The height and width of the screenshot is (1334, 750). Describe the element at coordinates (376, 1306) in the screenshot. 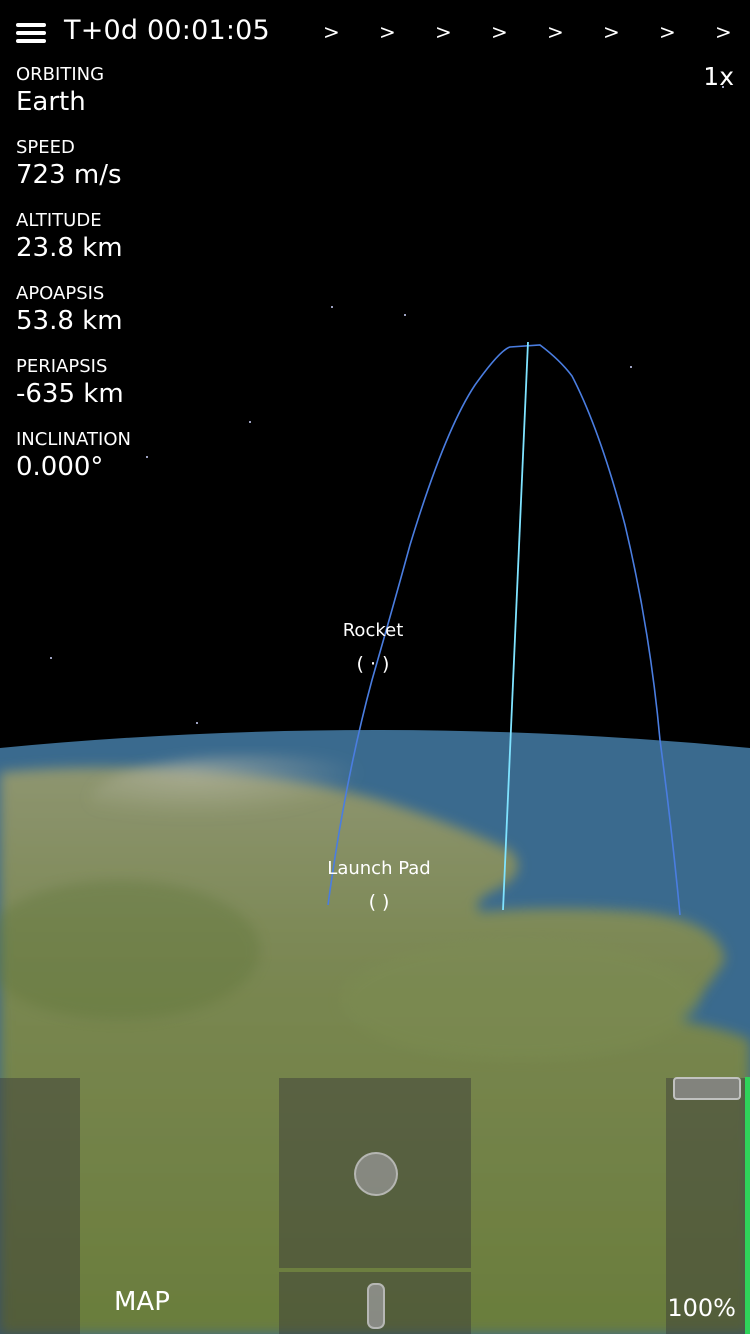

I see `rotation-handle` at that location.